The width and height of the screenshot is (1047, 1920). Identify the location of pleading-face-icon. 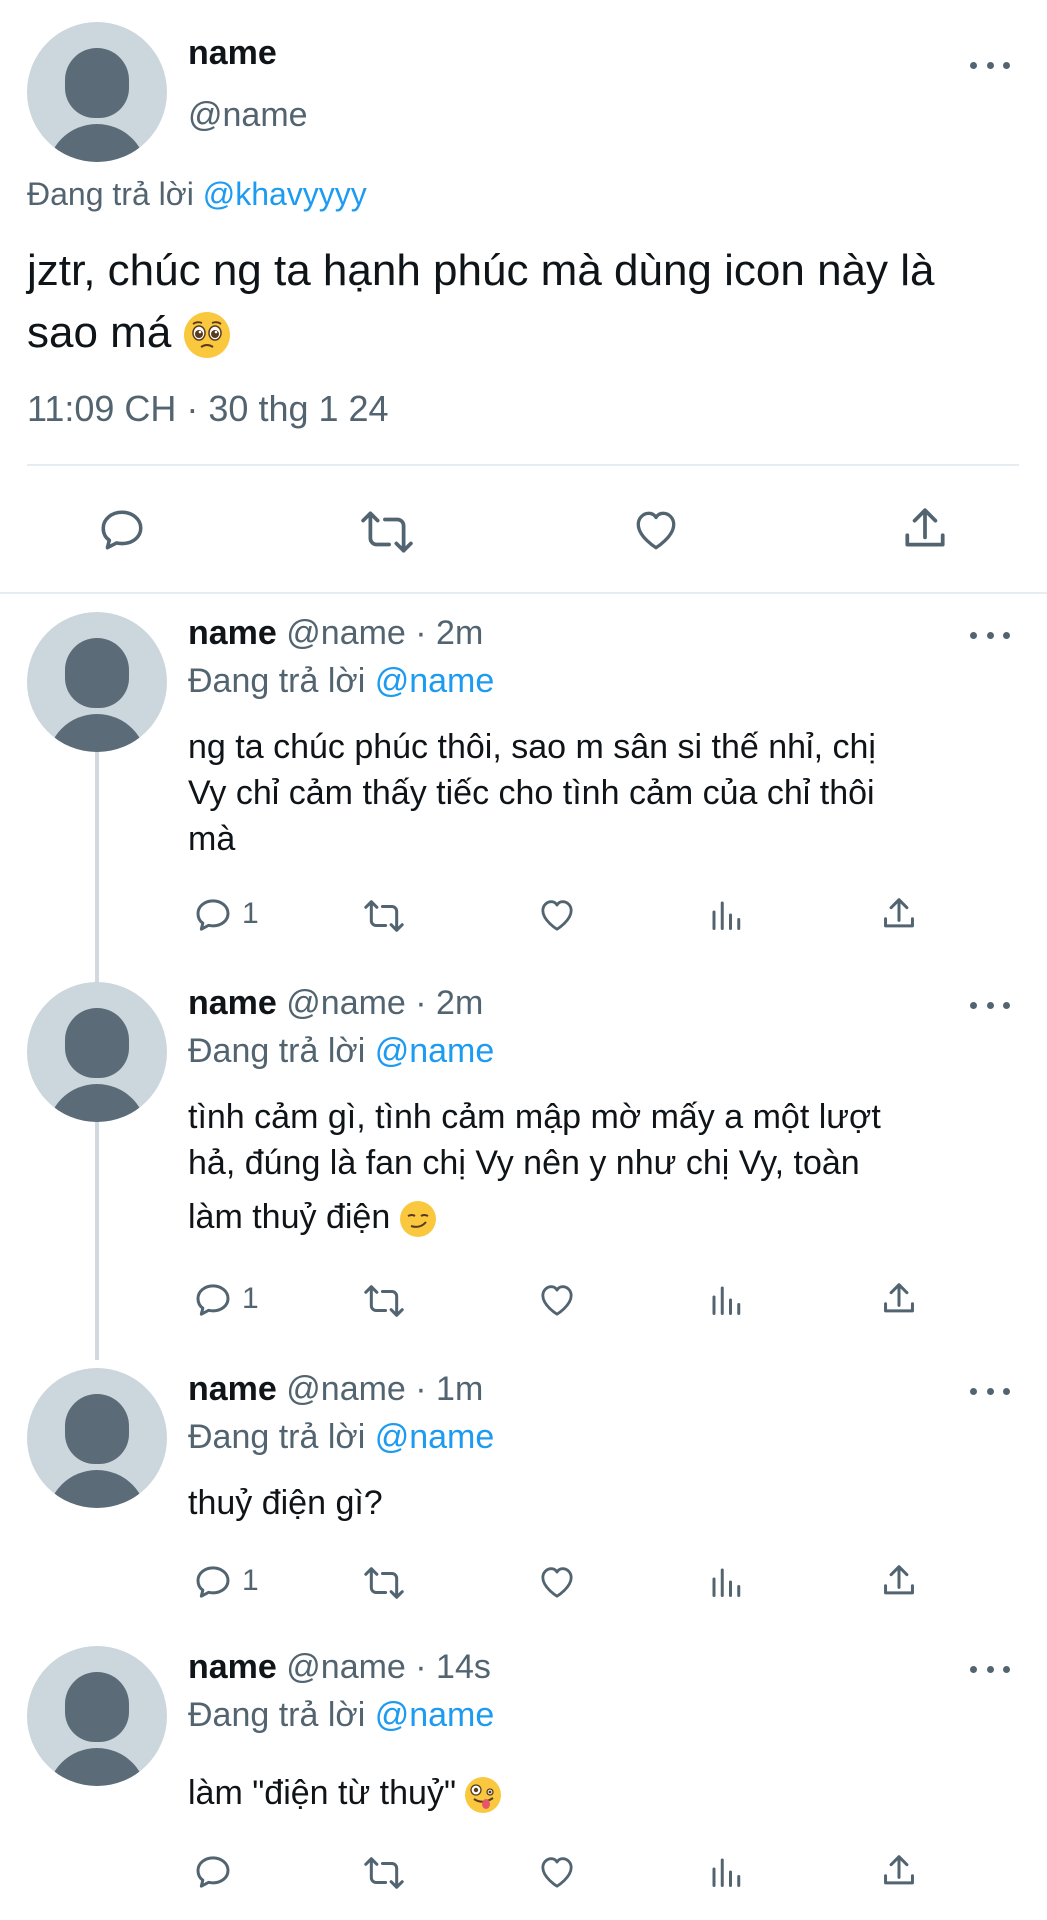
(206, 335).